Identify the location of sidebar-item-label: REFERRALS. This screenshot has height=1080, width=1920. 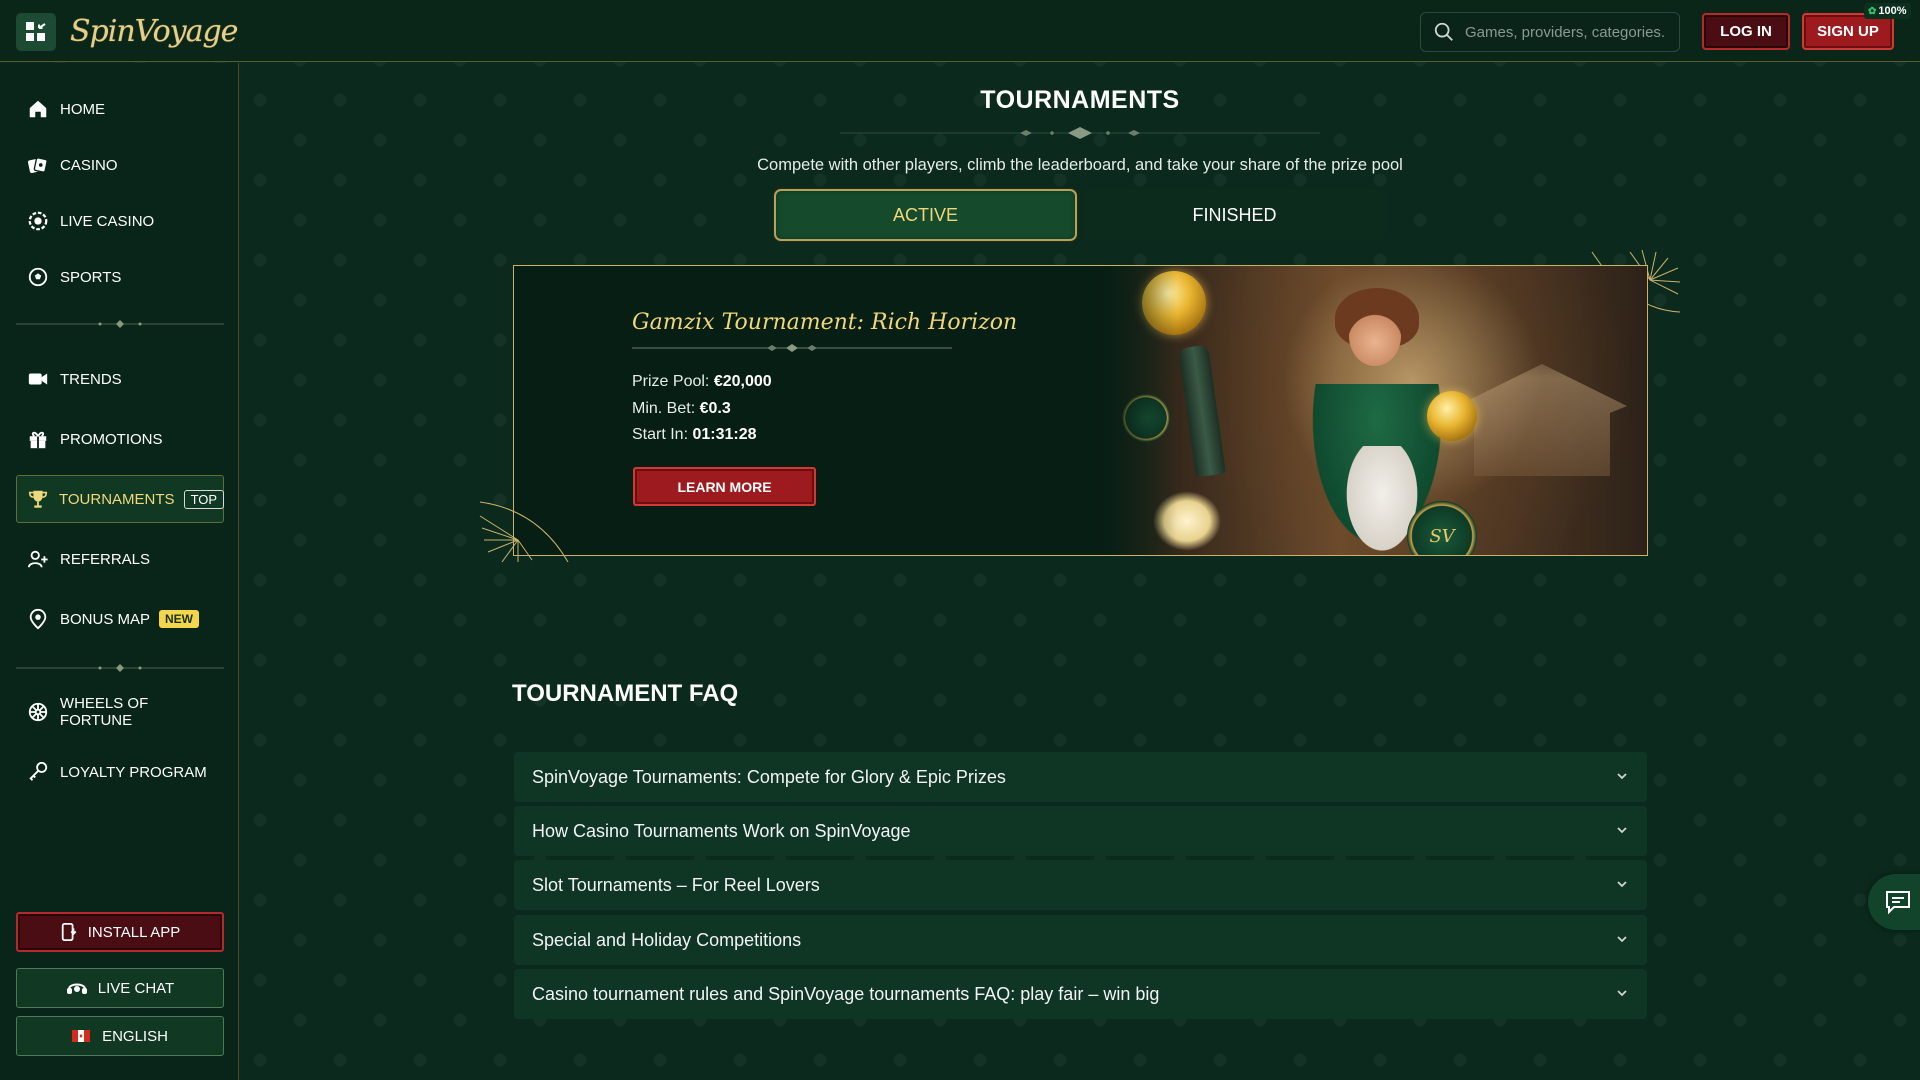
(105, 559).